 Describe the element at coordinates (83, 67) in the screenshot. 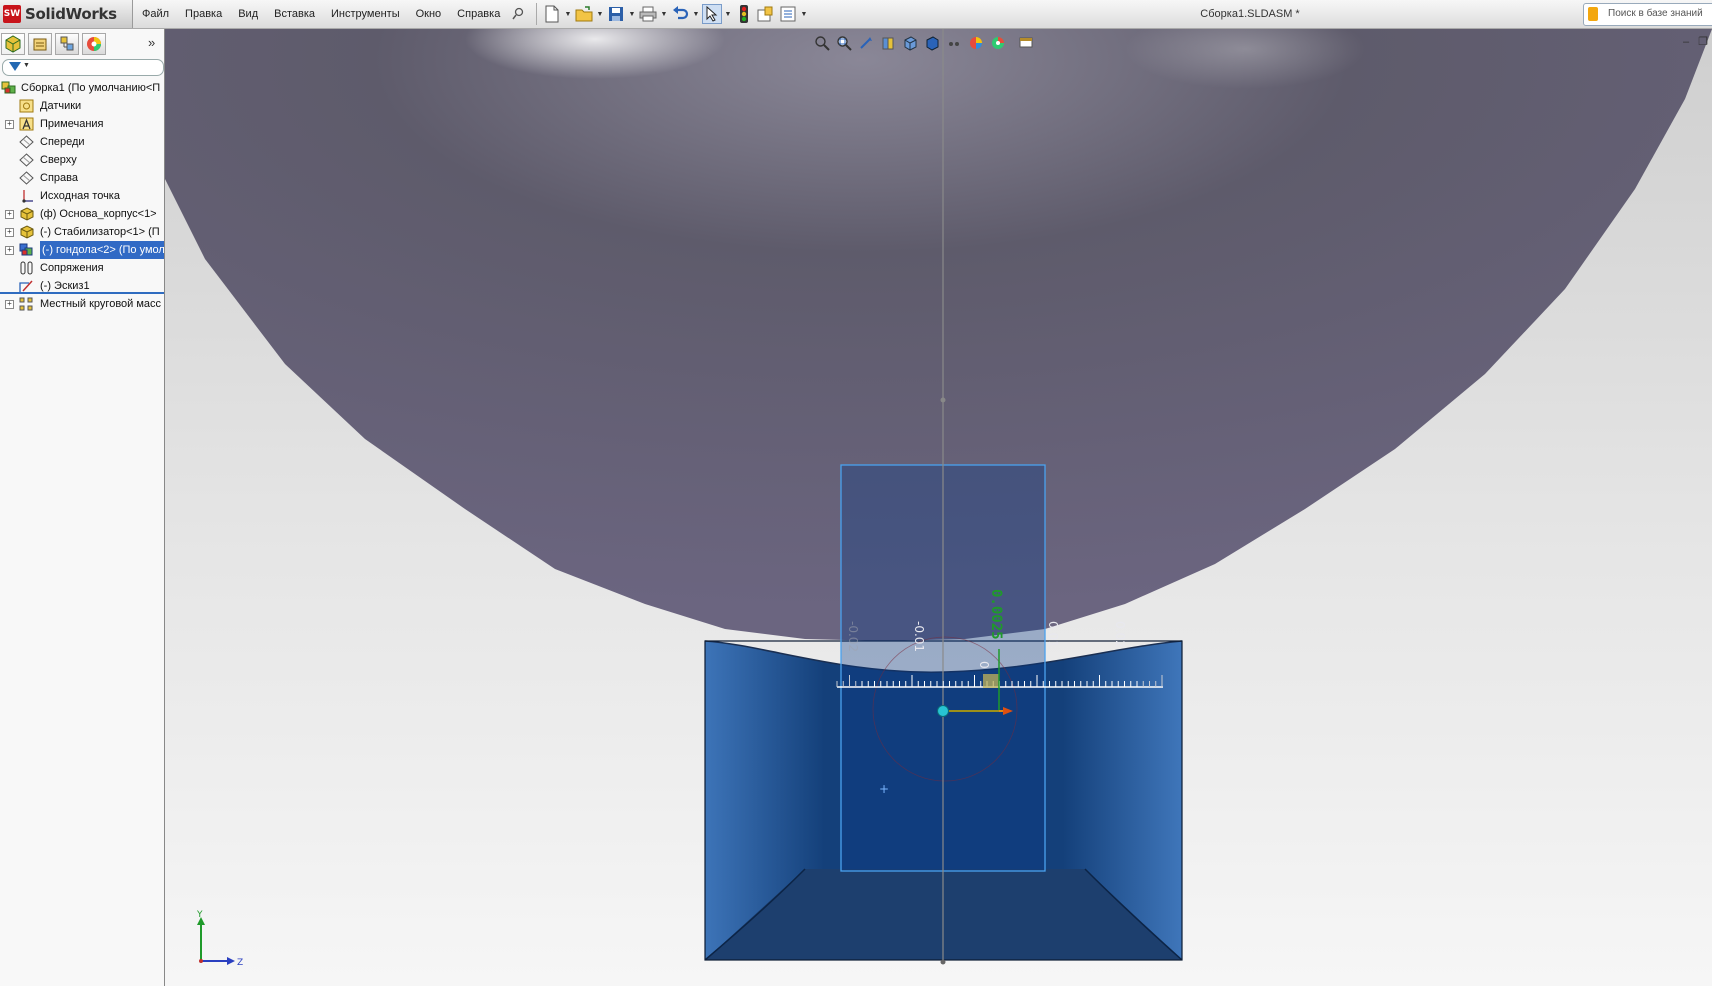

I see `tree-filter: ▼` at that location.